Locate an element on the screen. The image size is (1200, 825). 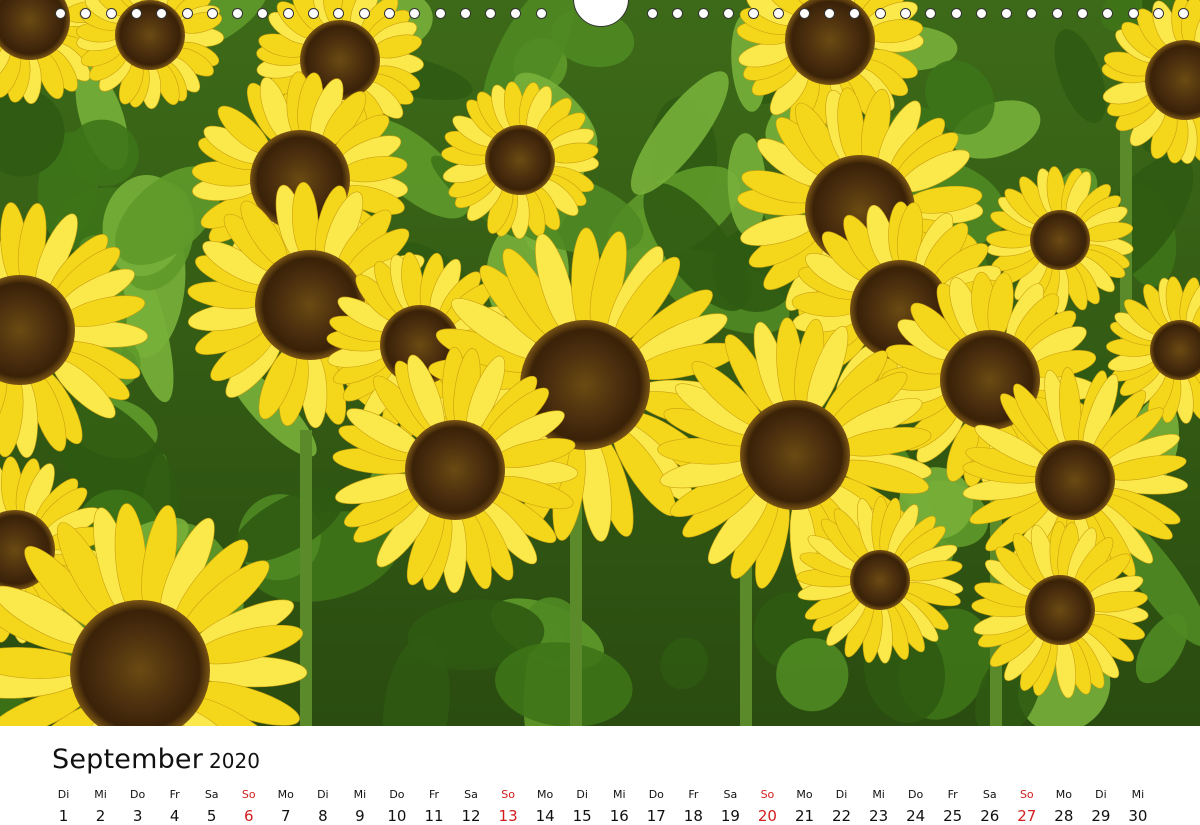
day-cell: Sa 26 is located at coordinates (989, 806).